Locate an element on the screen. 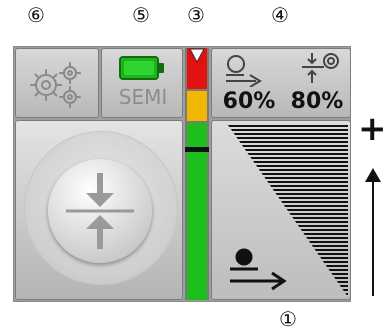 Image resolution: width=386 pixels, height=335 pixels. callout-3: ③ is located at coordinates (196, 15).